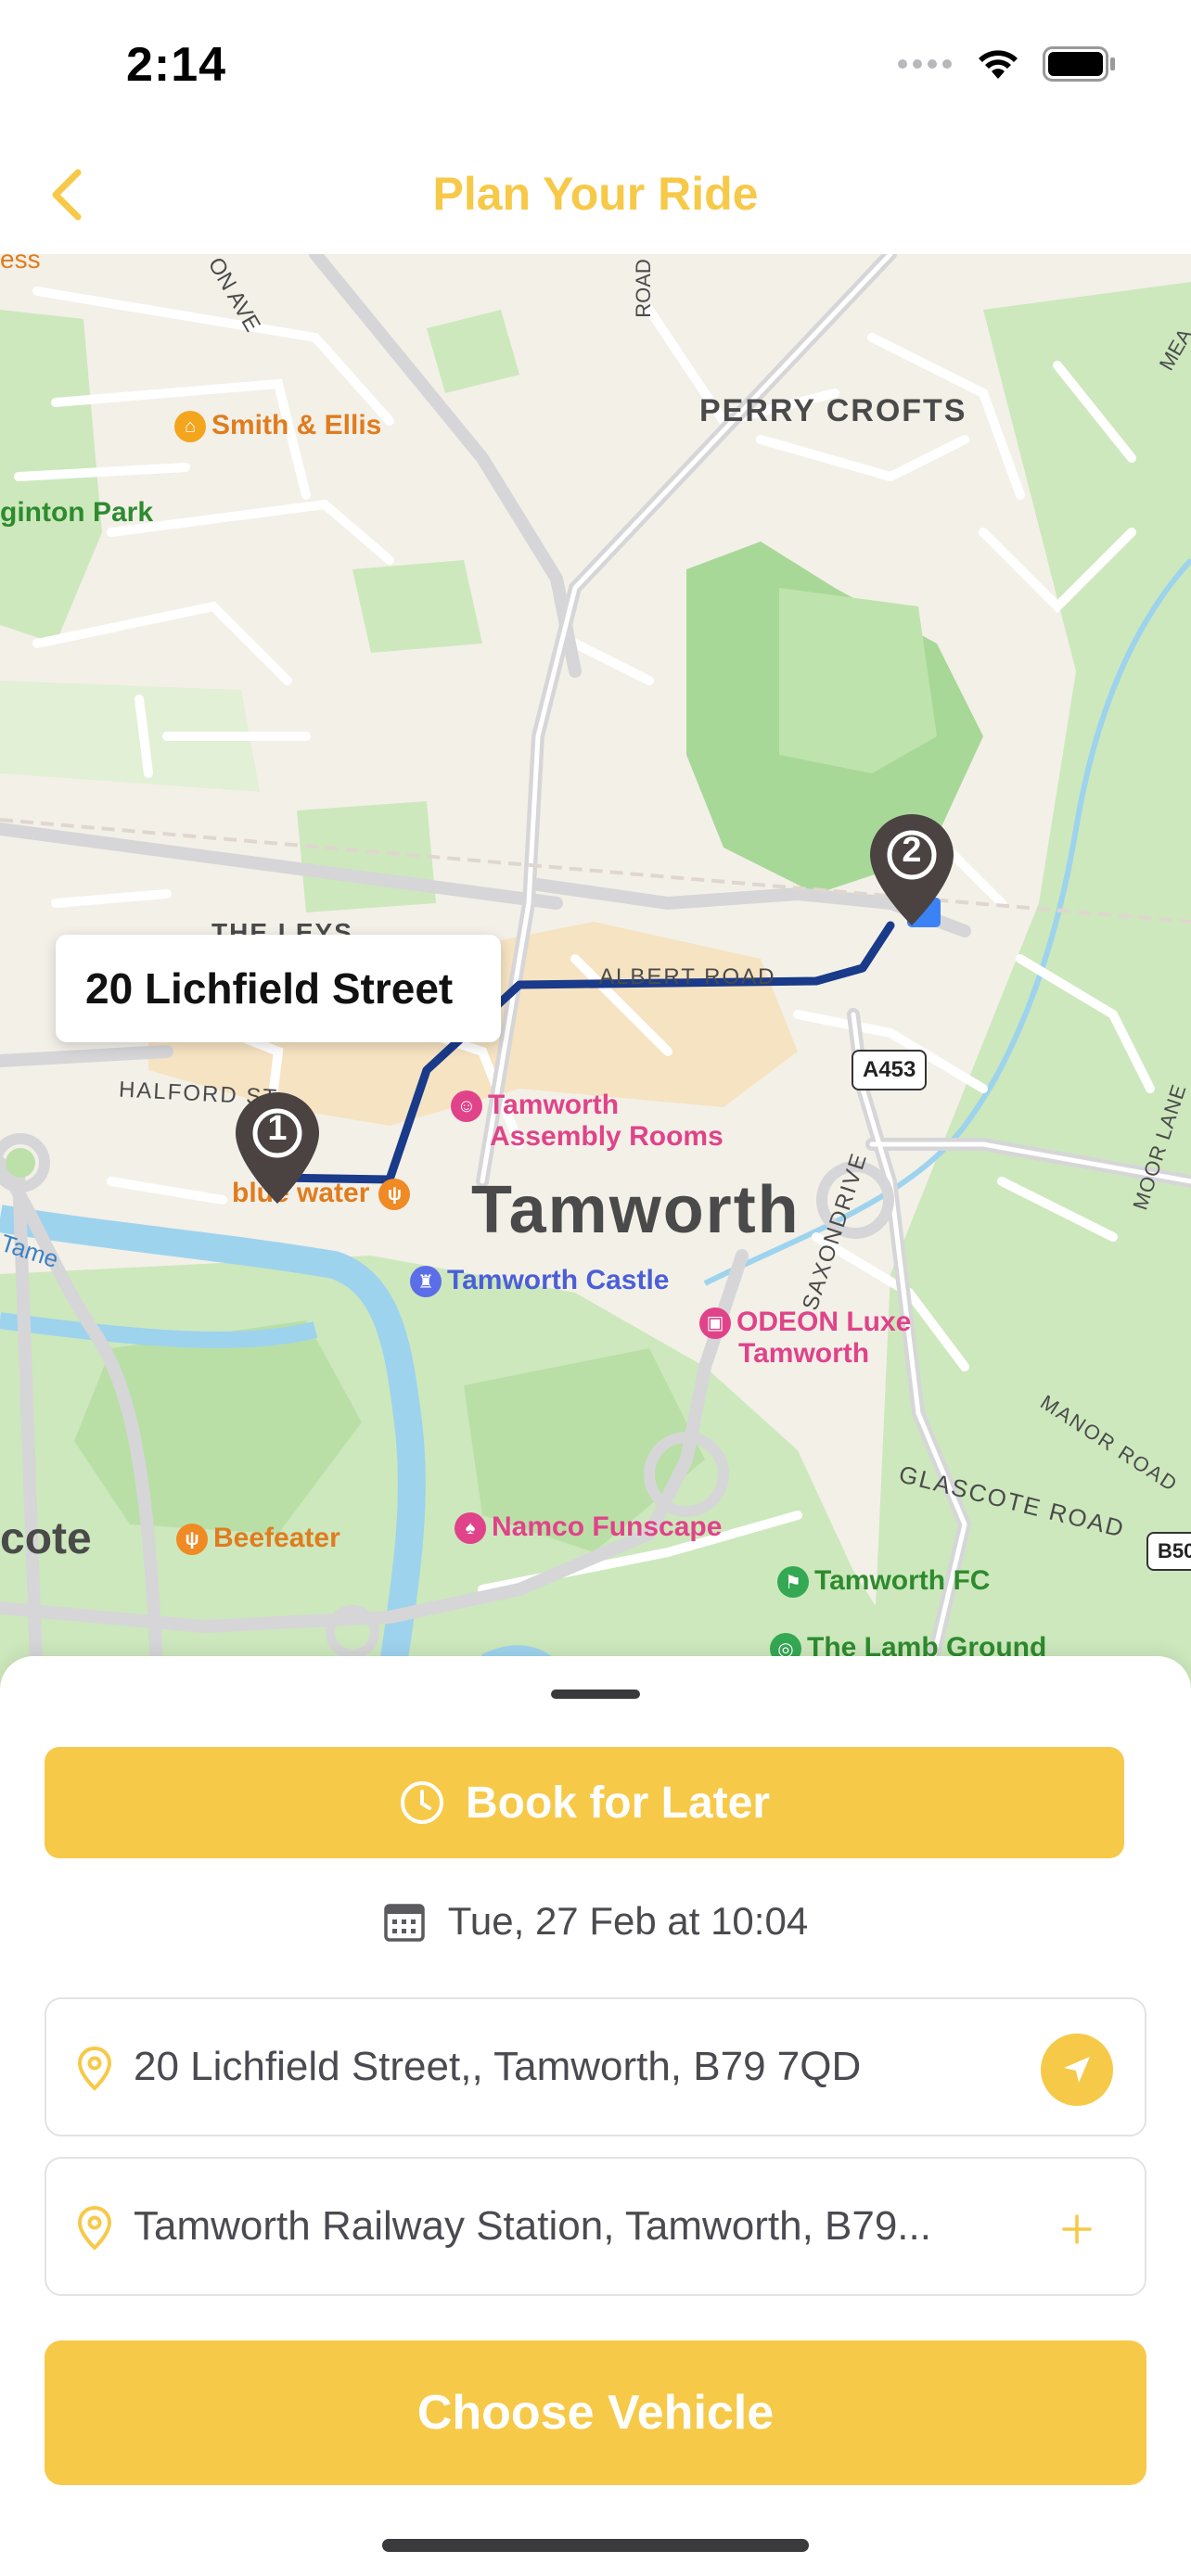 This screenshot has height=2576, width=1191. What do you see at coordinates (587, 1121) in the screenshot?
I see `map-label: ☺ Tamworth Assembly Rooms` at bounding box center [587, 1121].